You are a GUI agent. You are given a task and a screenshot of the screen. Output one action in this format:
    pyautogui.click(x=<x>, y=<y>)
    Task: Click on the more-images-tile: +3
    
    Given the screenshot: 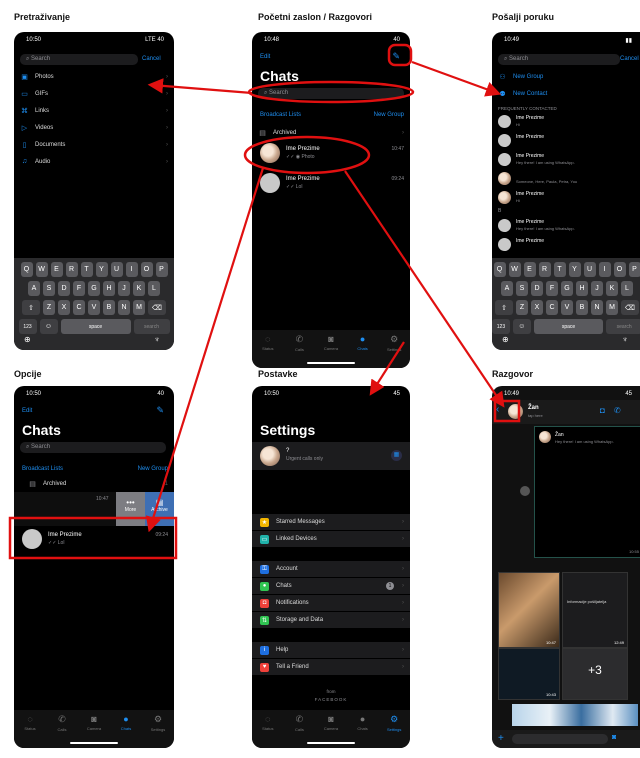 What is the action you would take?
    pyautogui.click(x=595, y=674)
    